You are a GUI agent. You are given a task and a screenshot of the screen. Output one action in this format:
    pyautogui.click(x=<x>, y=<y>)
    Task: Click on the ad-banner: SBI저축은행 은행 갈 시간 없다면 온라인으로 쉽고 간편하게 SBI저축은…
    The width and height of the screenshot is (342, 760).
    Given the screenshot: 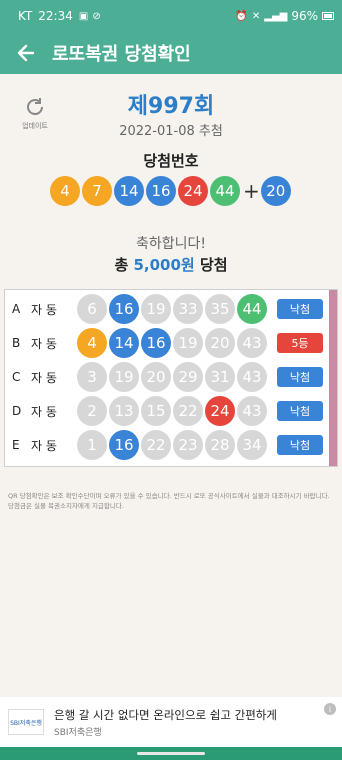 What is the action you would take?
    pyautogui.click(x=171, y=722)
    